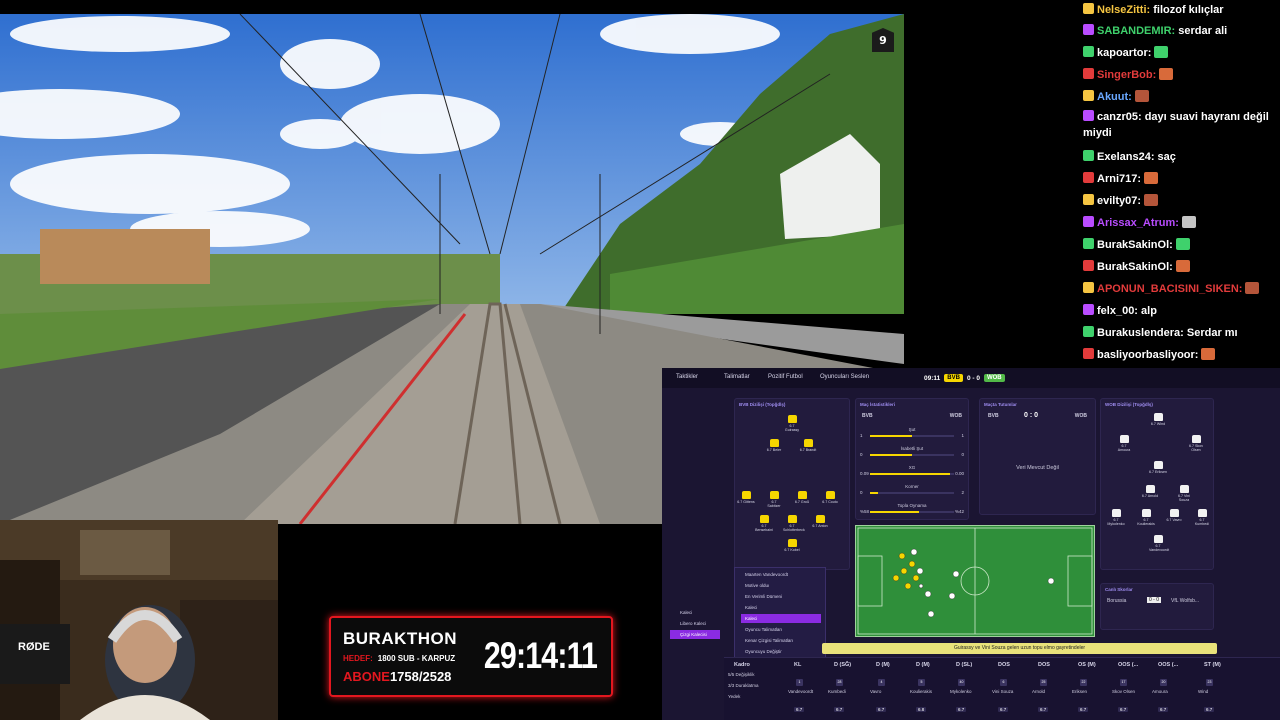 This screenshot has height=720, width=1280. I want to click on role-option: Çizgi Kalecisi, so click(695, 634).